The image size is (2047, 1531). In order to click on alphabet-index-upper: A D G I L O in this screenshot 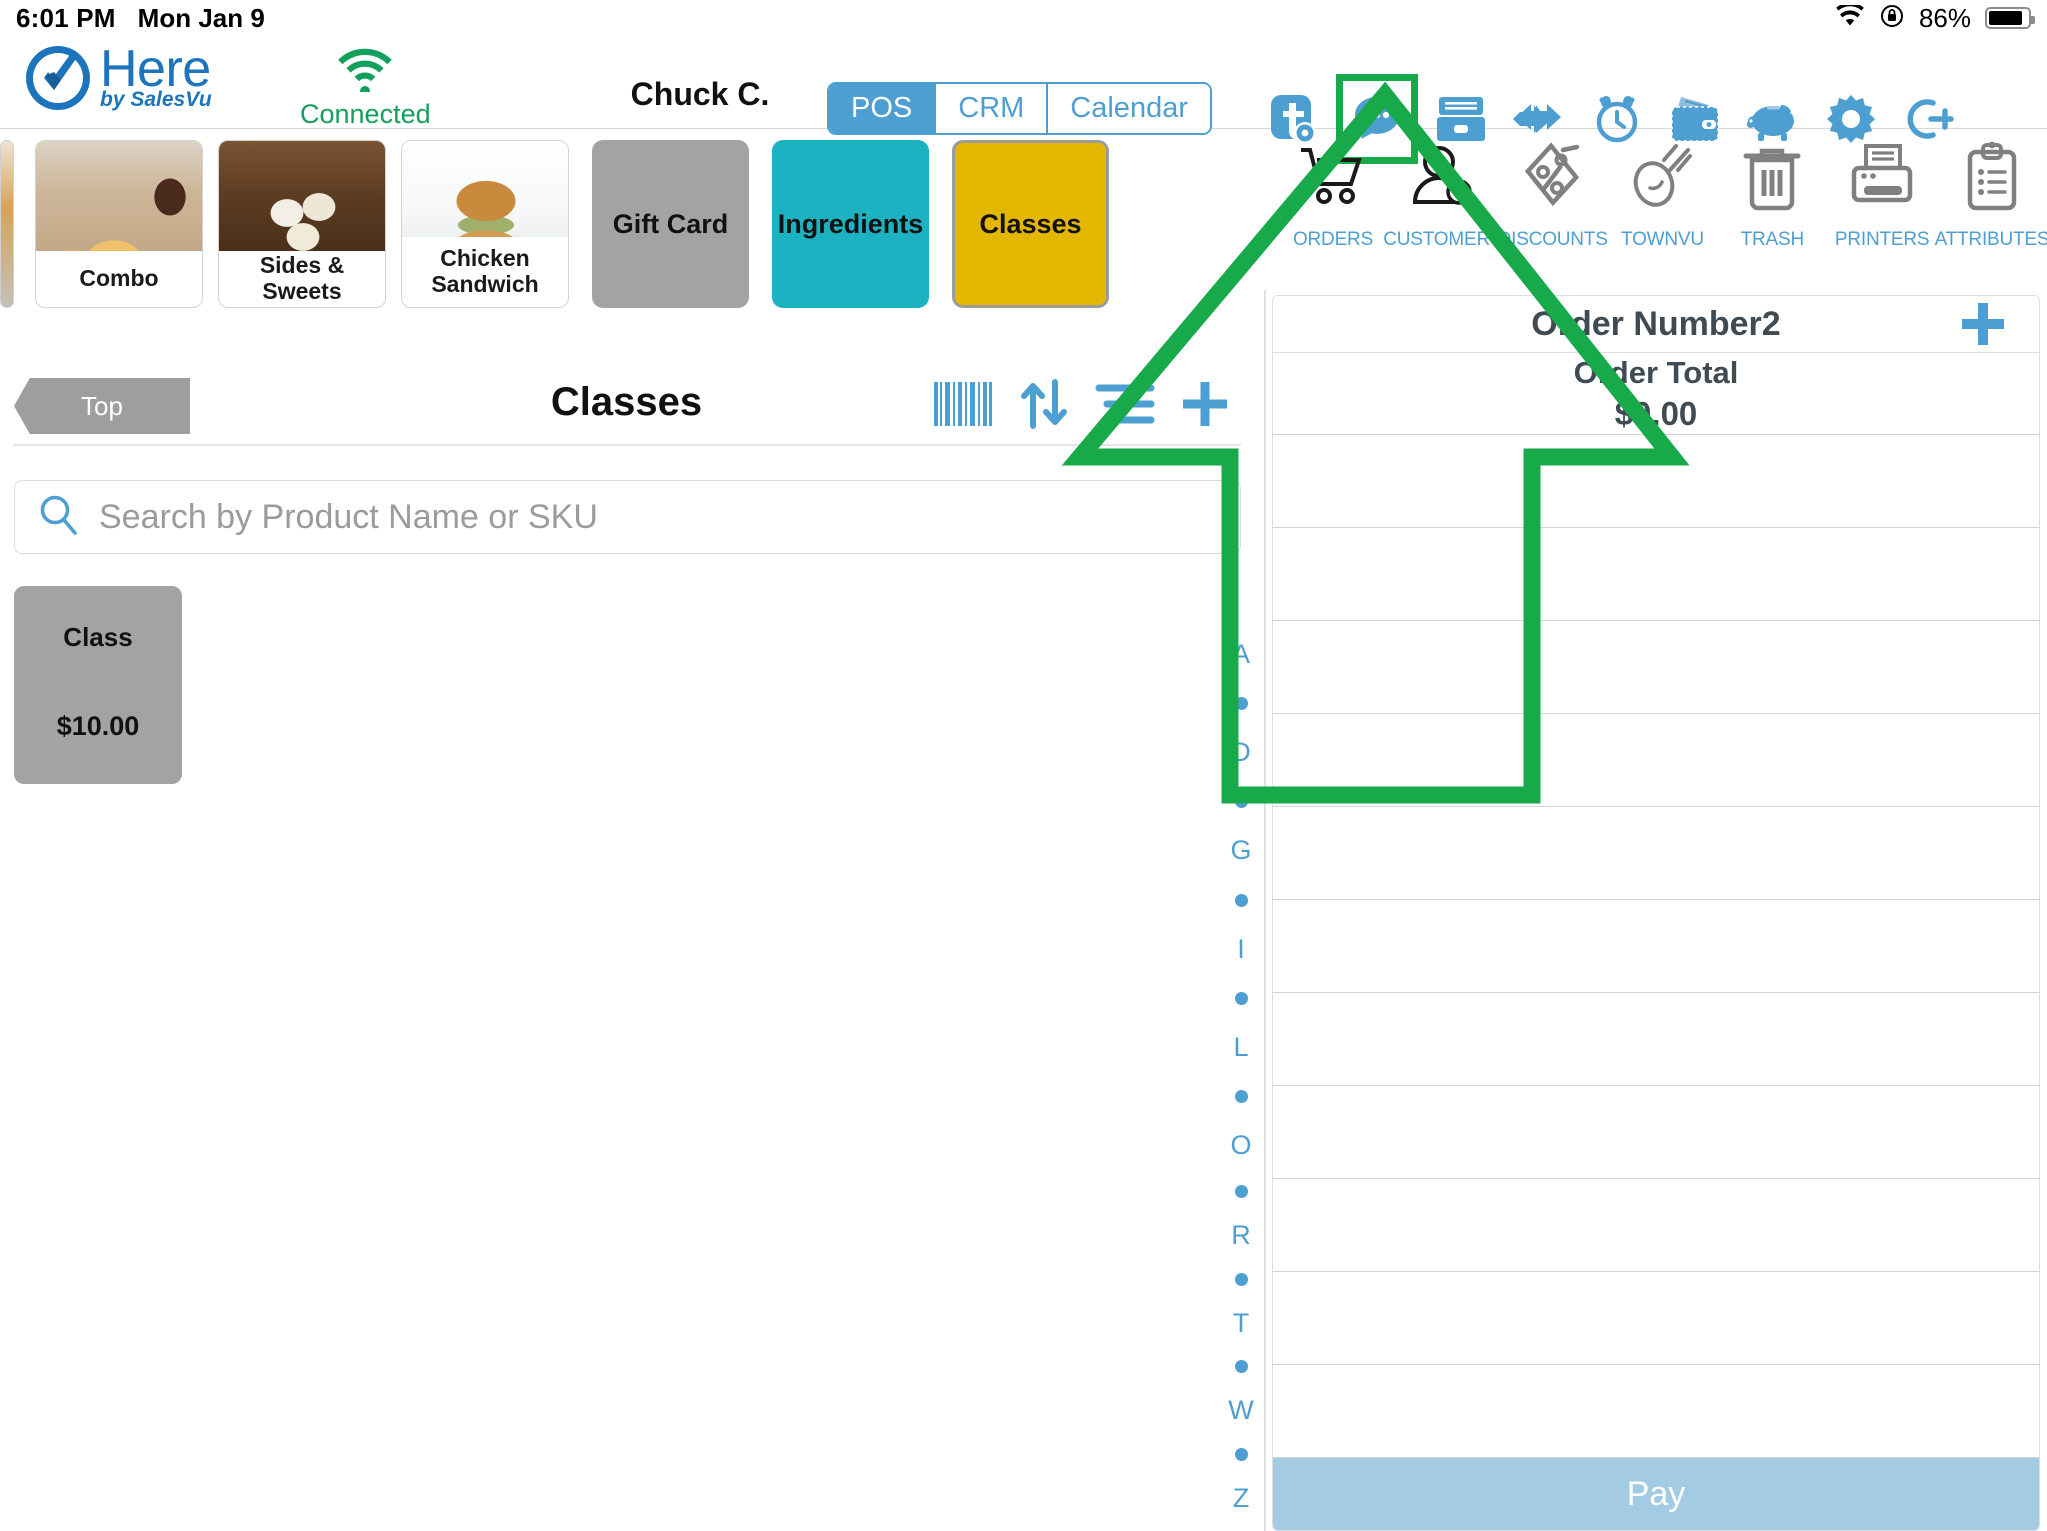, I will do `click(1241, 900)`.